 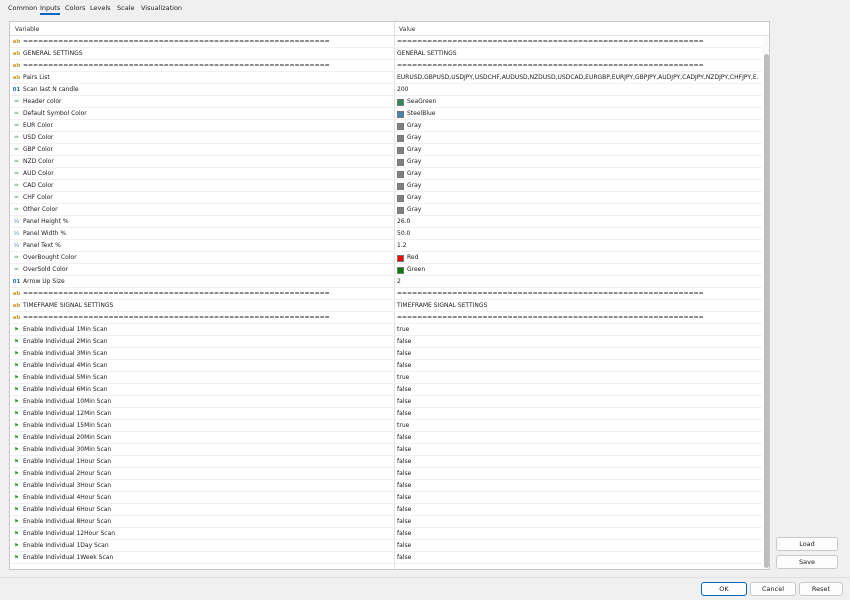 I want to click on table-row: ⚑ Enable Individual 1Week Scan false, so click(x=386, y=558).